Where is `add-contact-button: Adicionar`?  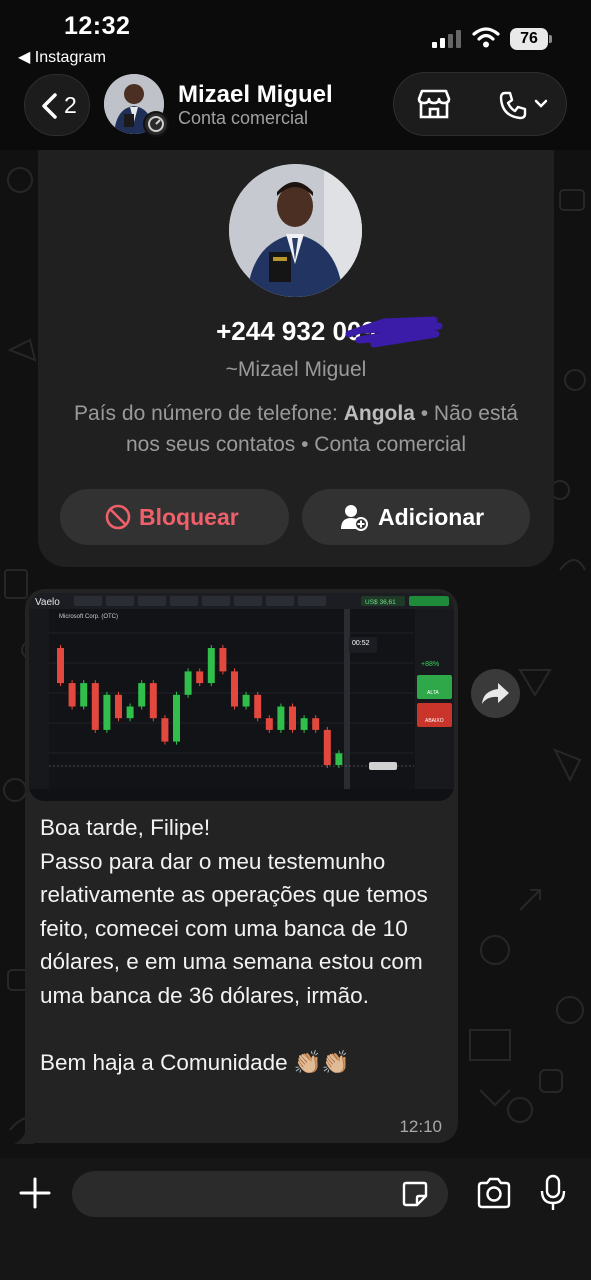 add-contact-button: Adicionar is located at coordinates (416, 517).